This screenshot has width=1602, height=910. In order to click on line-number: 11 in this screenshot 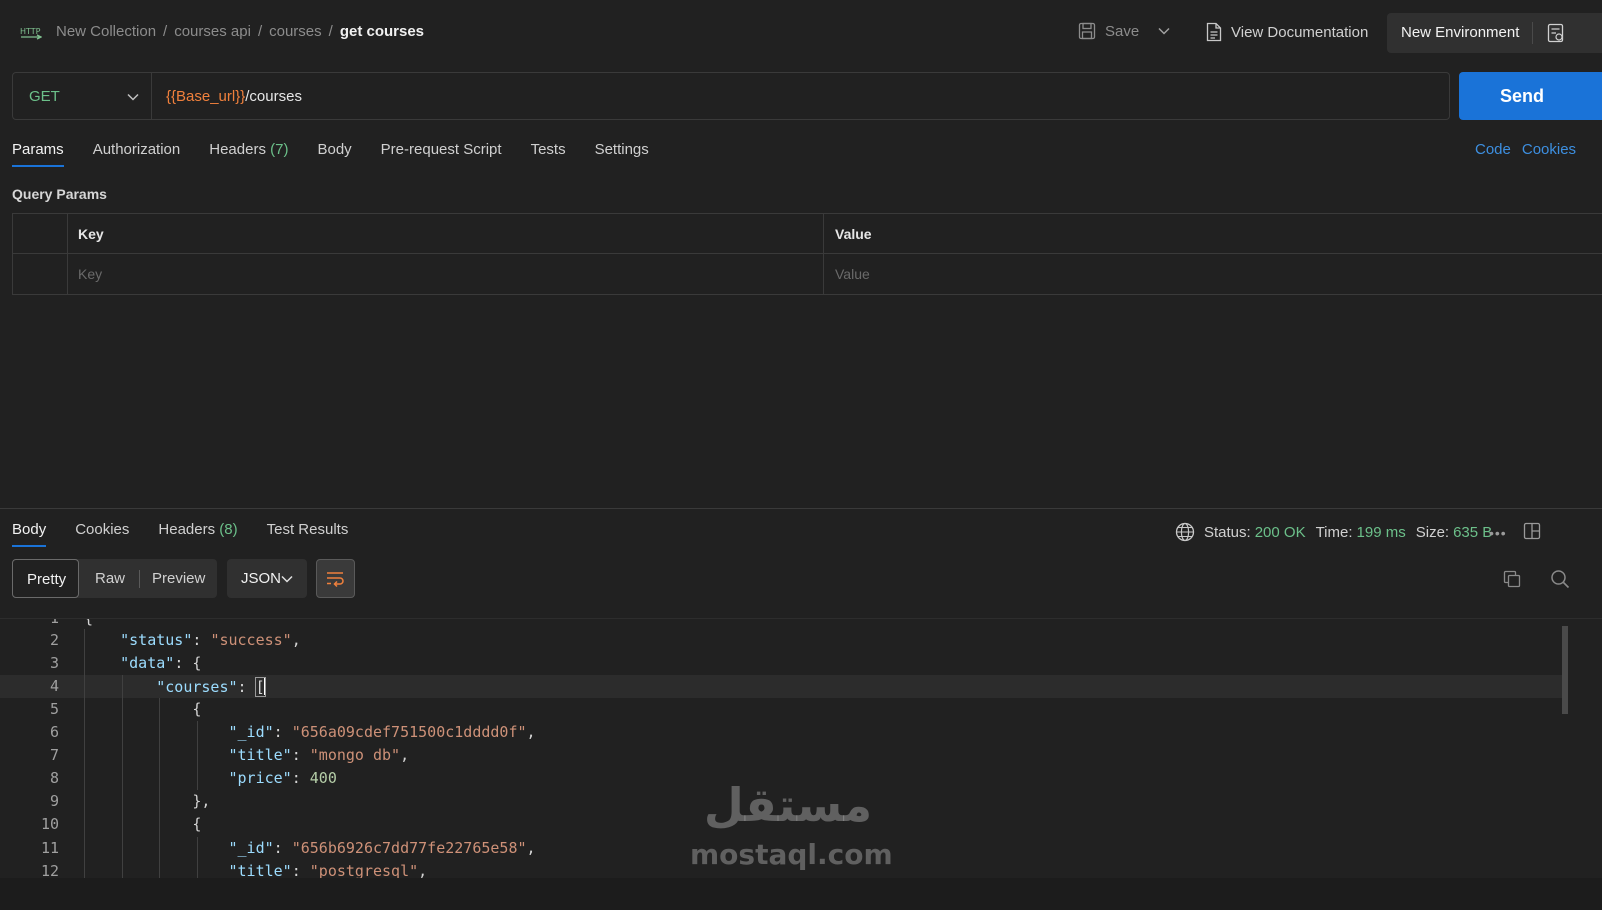, I will do `click(49, 848)`.